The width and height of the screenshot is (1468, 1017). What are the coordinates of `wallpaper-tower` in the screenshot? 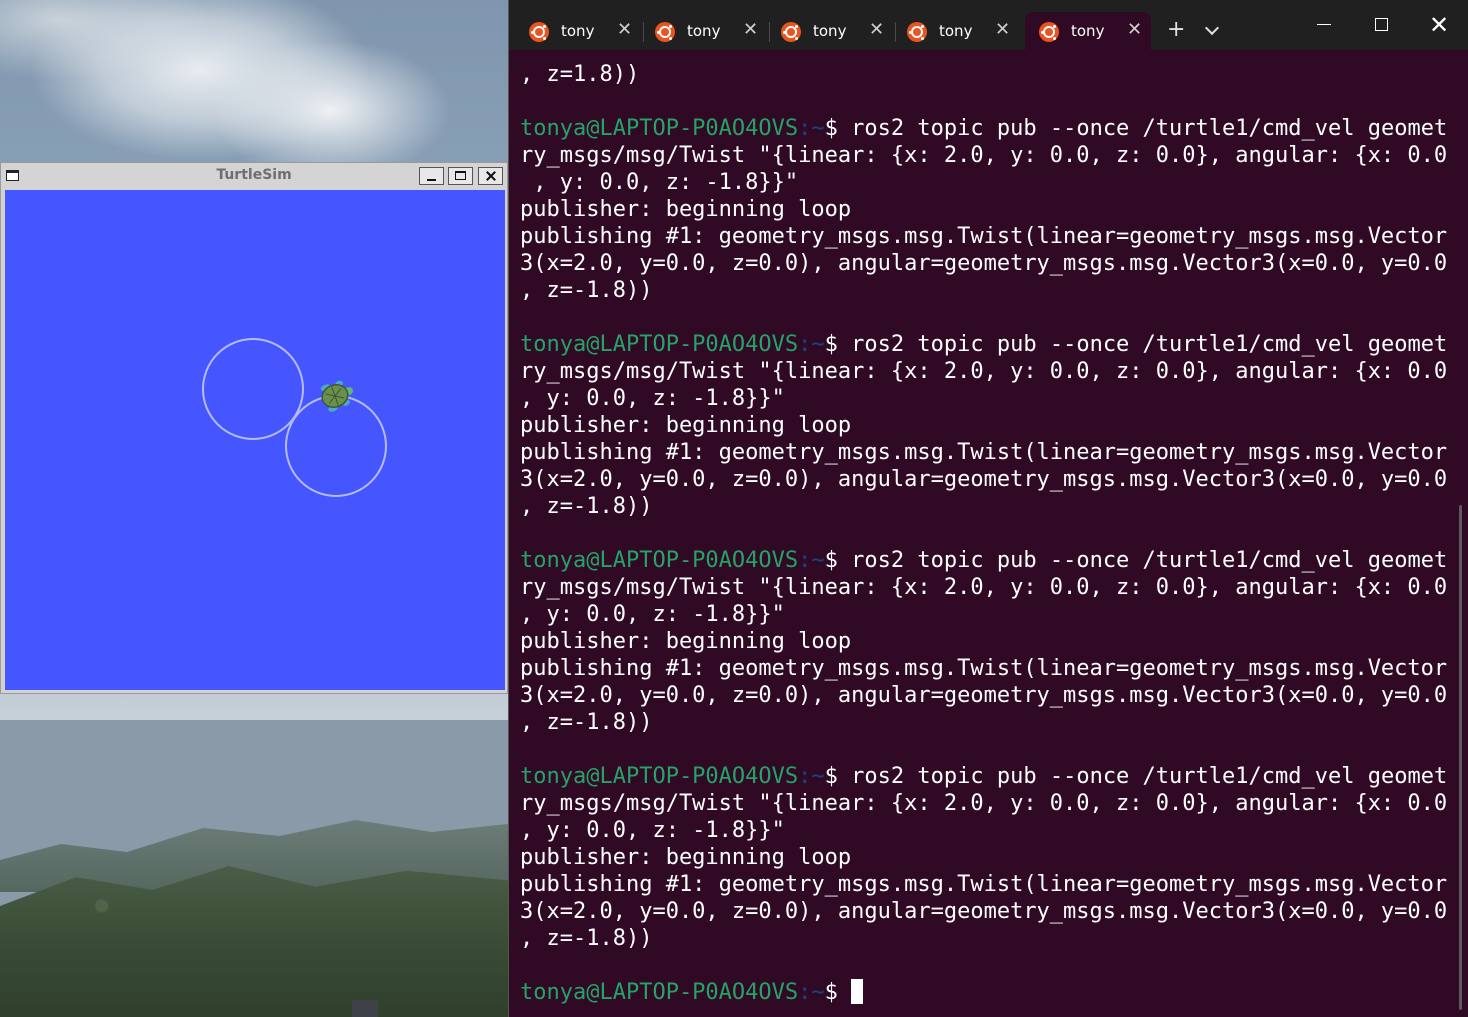 It's located at (365, 1008).